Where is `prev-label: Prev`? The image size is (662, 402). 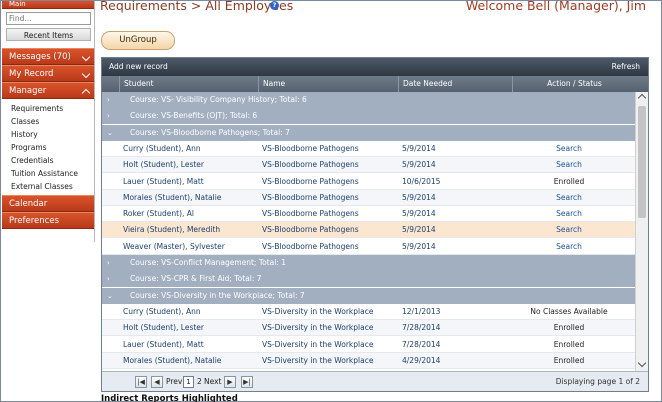 prev-label: Prev is located at coordinates (174, 382).